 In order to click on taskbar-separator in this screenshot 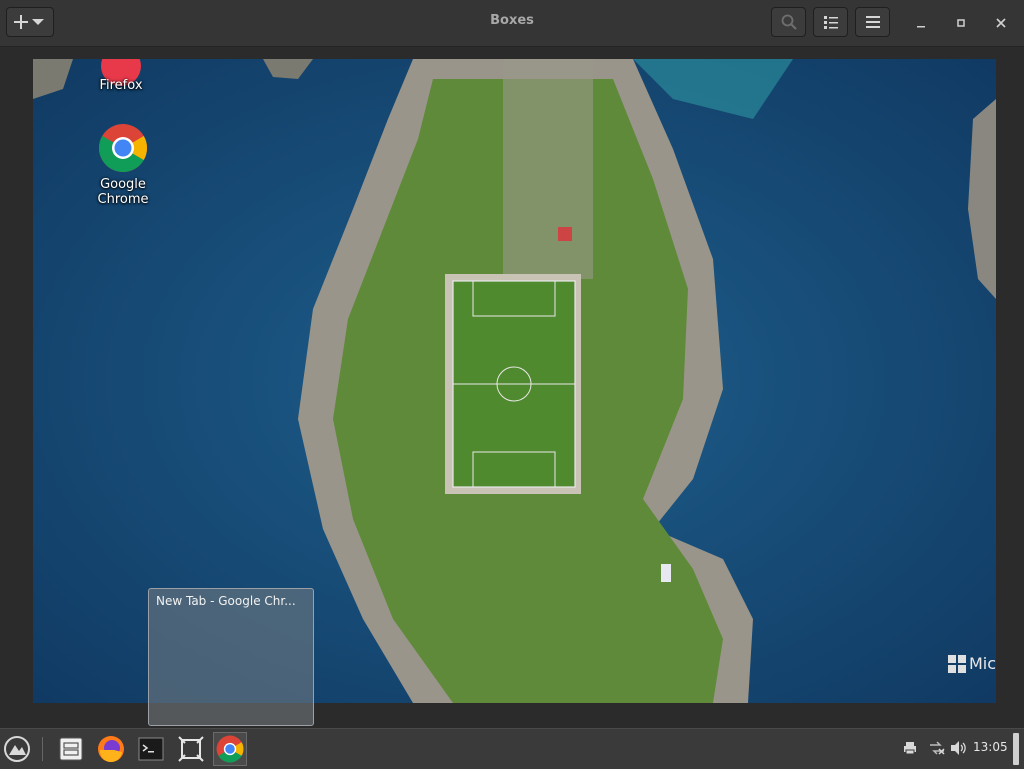, I will do `click(42, 749)`.